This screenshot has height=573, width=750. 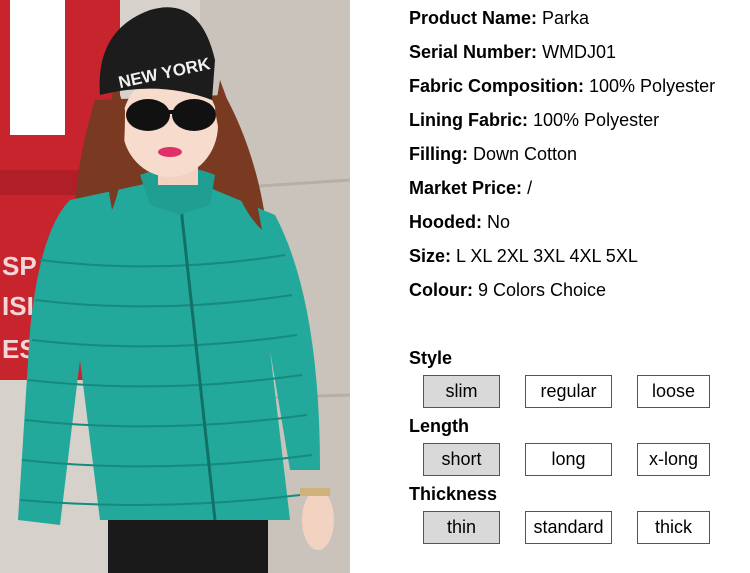 I want to click on length-option-short: short, so click(x=461, y=459).